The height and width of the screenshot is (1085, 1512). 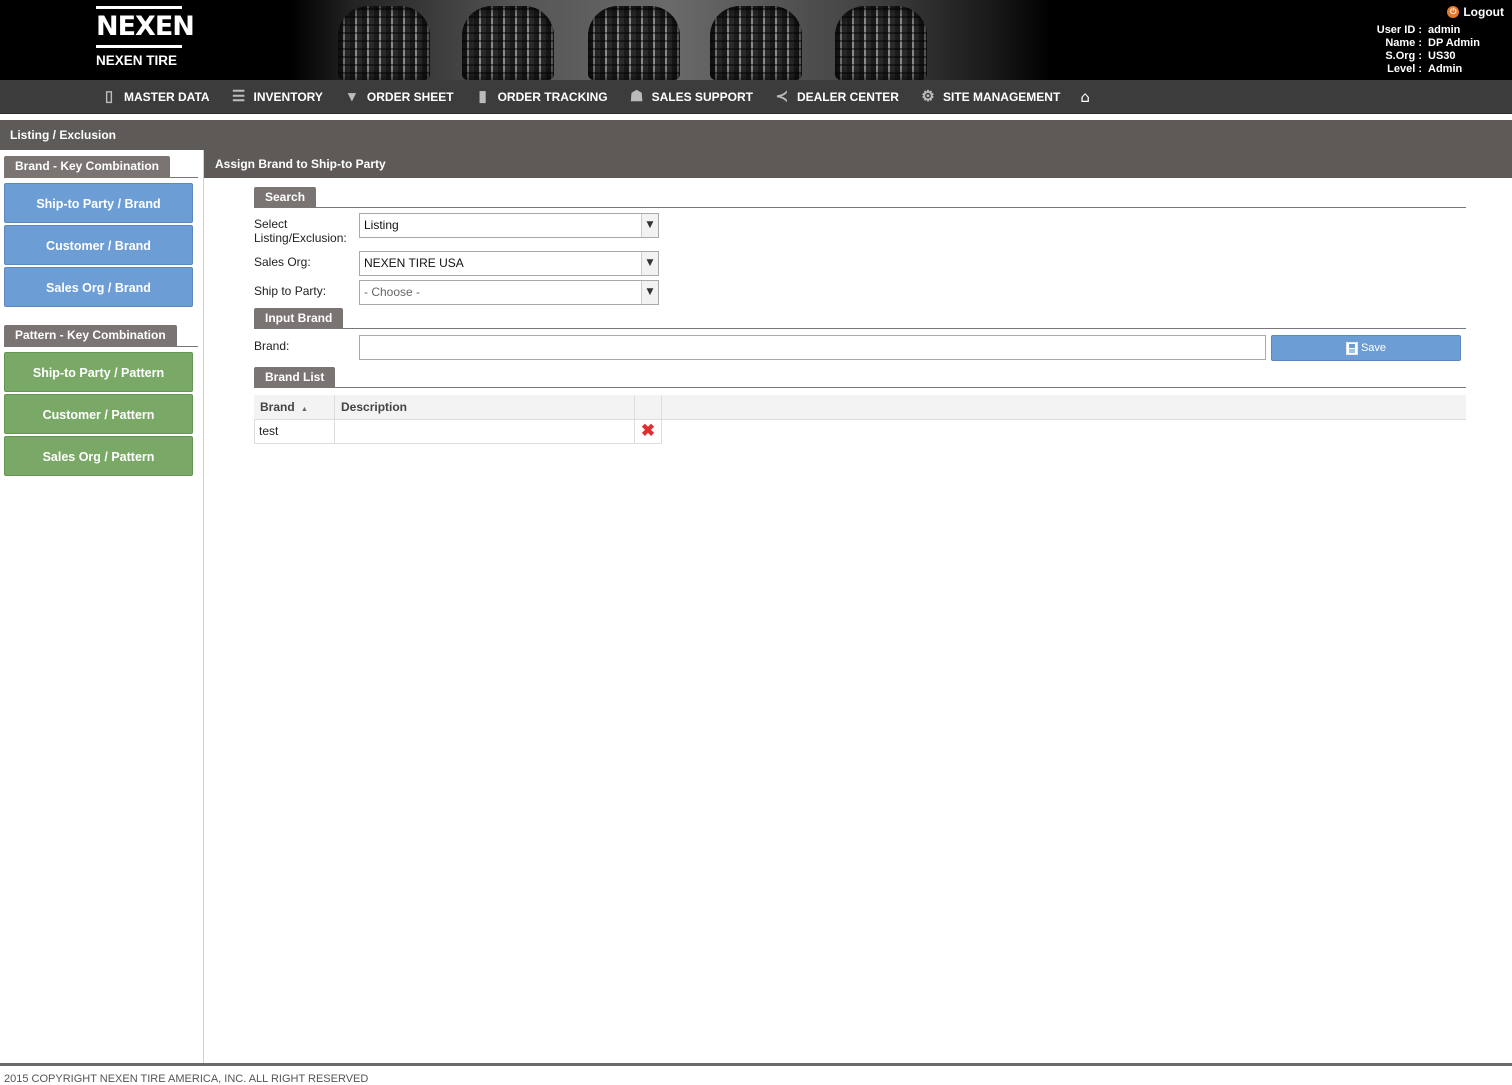 What do you see at coordinates (414, 263) in the screenshot?
I see `sales-org-value: NEXEN TIRE USA` at bounding box center [414, 263].